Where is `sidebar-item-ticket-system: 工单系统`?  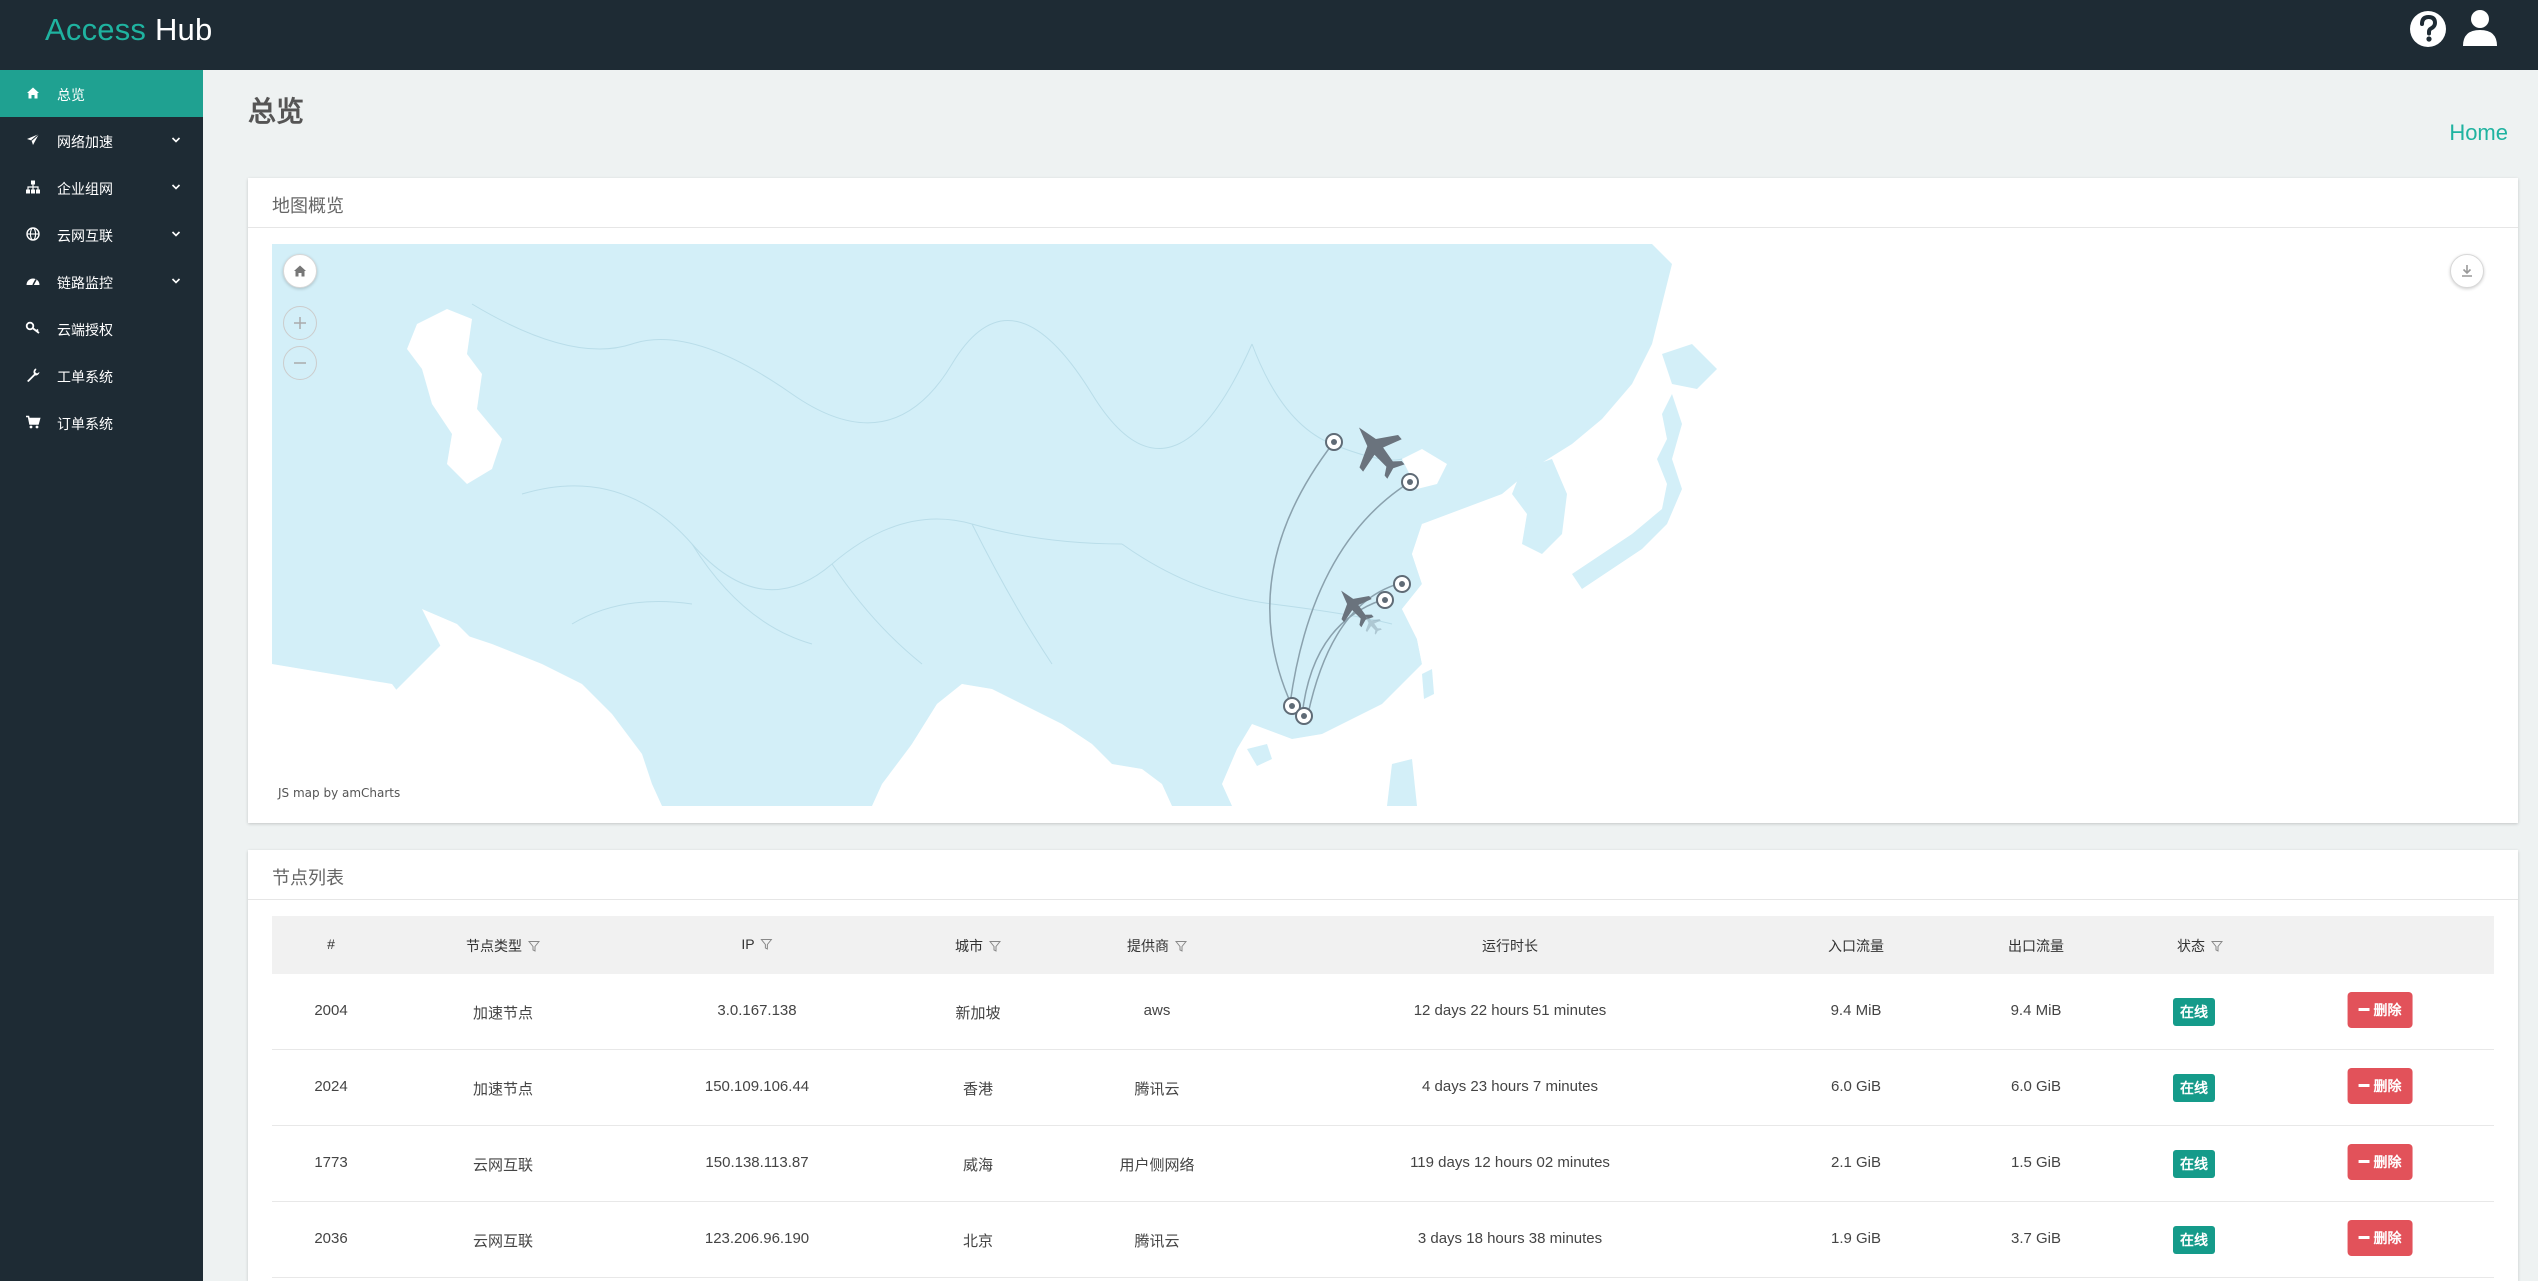 sidebar-item-ticket-system: 工单系统 is located at coordinates (101, 375).